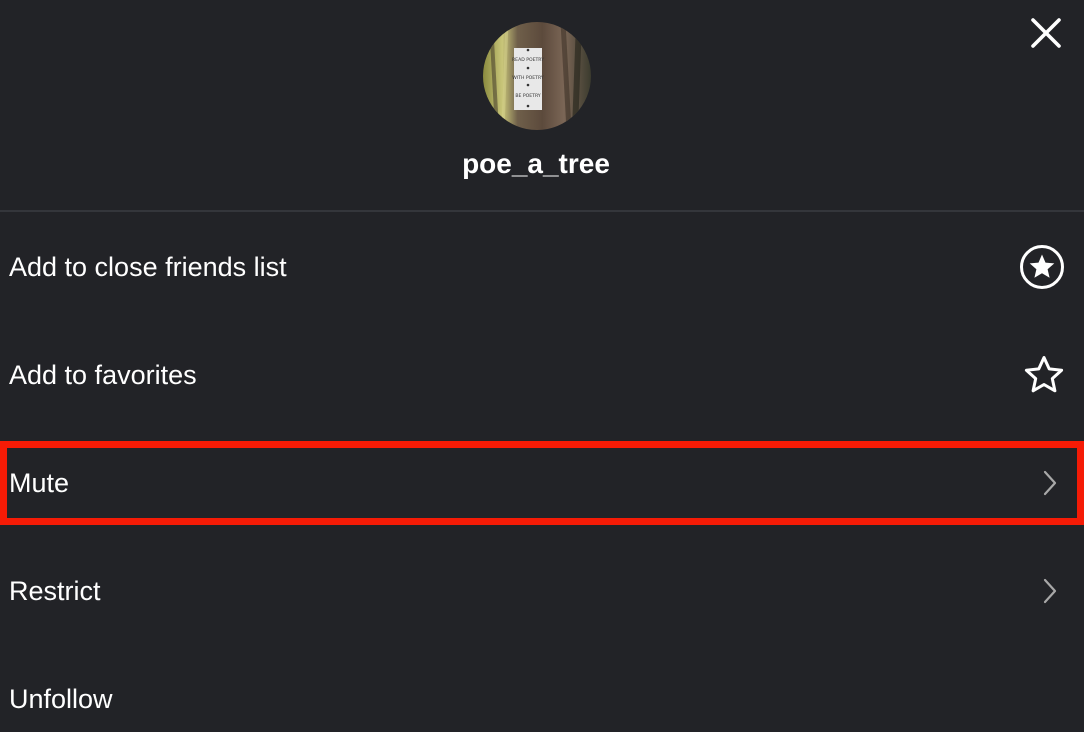  What do you see at coordinates (61, 699) in the screenshot?
I see `menu-item-label: Unfollow` at bounding box center [61, 699].